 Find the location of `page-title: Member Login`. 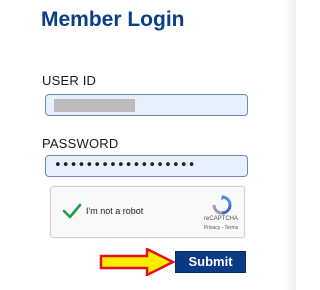

page-title: Member Login is located at coordinates (113, 19).